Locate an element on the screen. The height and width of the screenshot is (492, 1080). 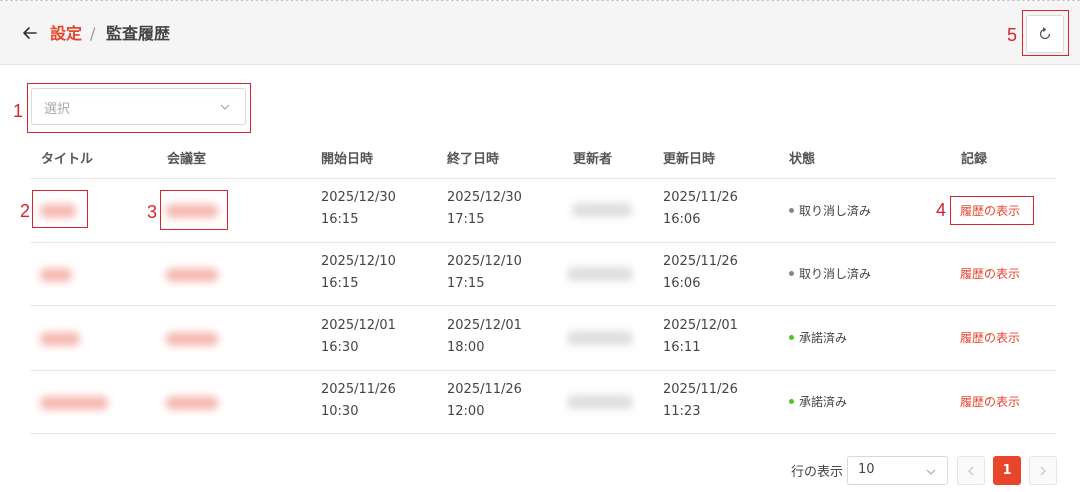
prev-page-button is located at coordinates (971, 470).